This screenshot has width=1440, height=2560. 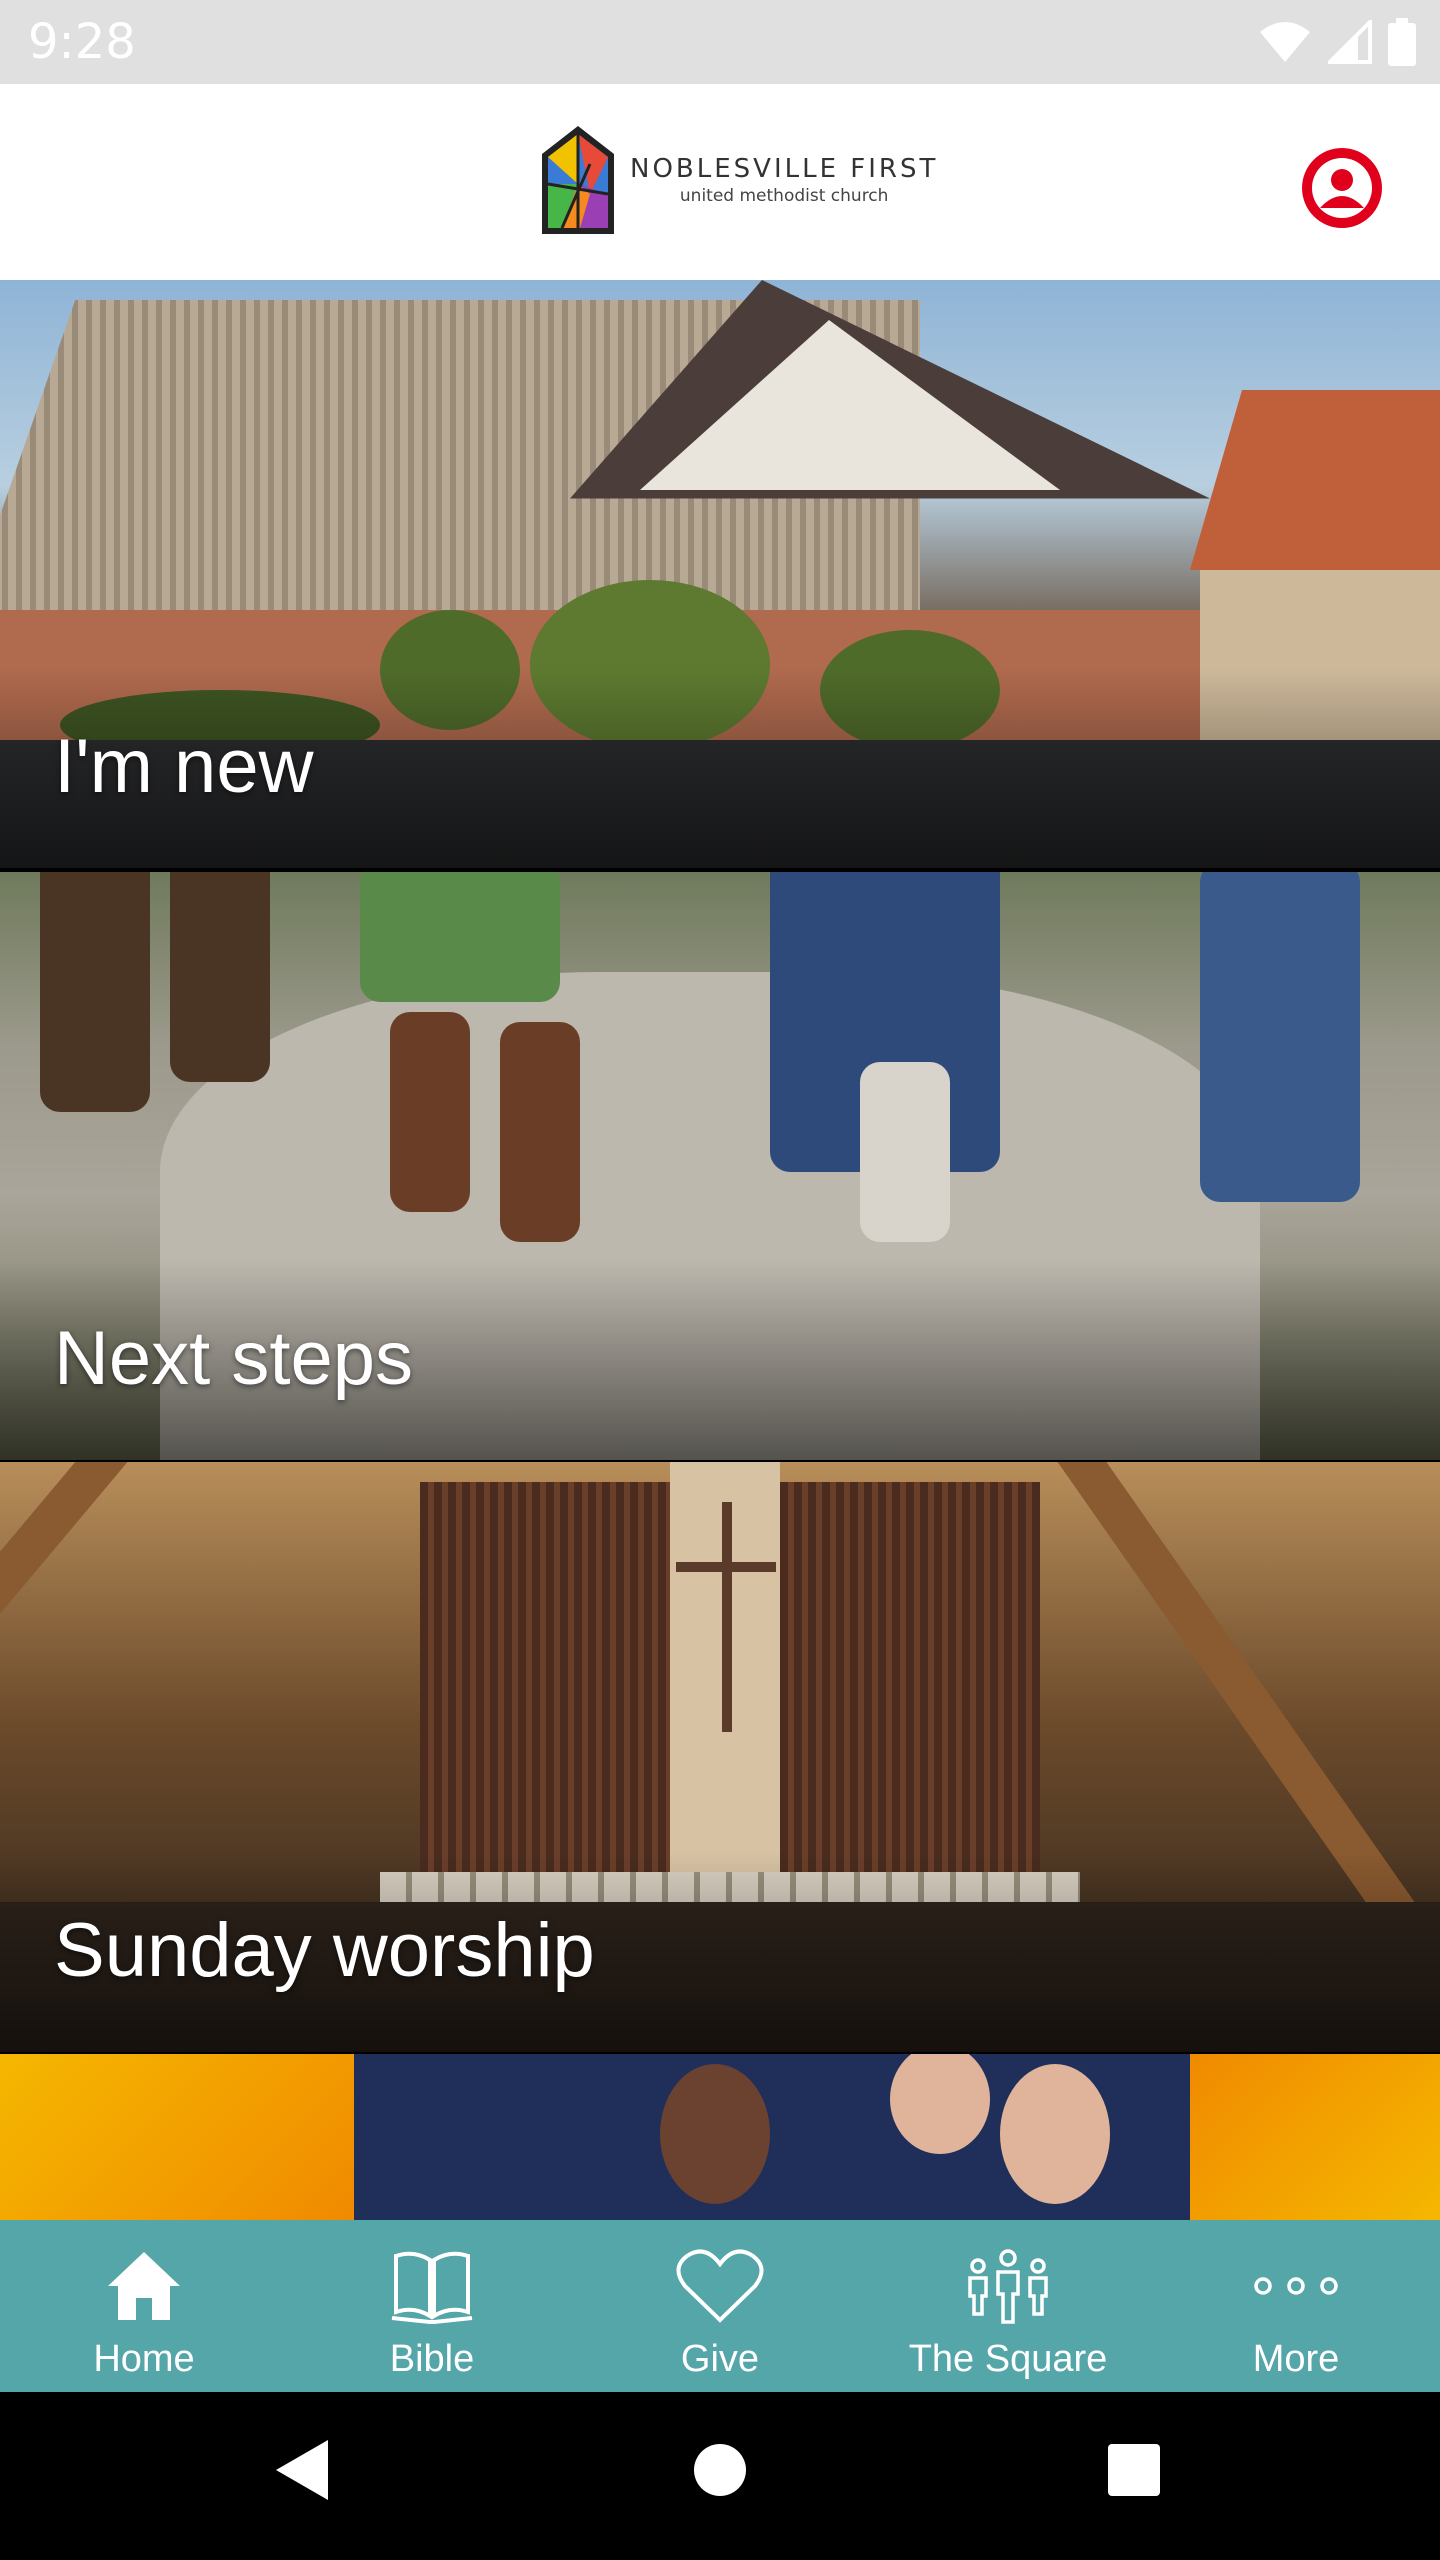 I want to click on nav-label: Give, so click(x=720, y=2359).